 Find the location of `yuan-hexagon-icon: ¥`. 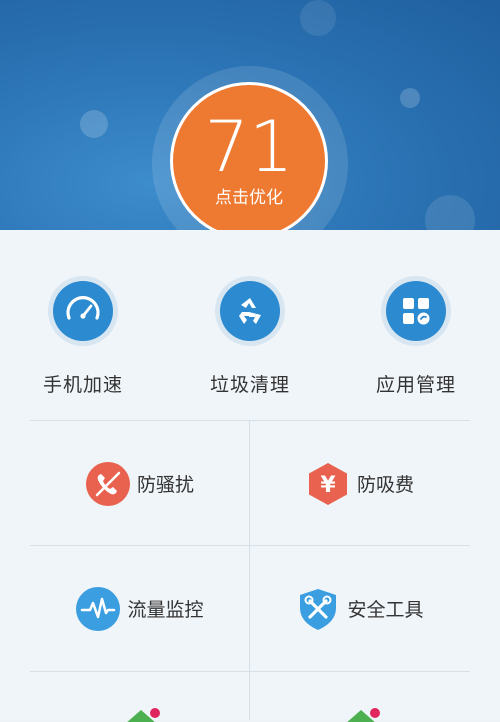

yuan-hexagon-icon: ¥ is located at coordinates (328, 484).